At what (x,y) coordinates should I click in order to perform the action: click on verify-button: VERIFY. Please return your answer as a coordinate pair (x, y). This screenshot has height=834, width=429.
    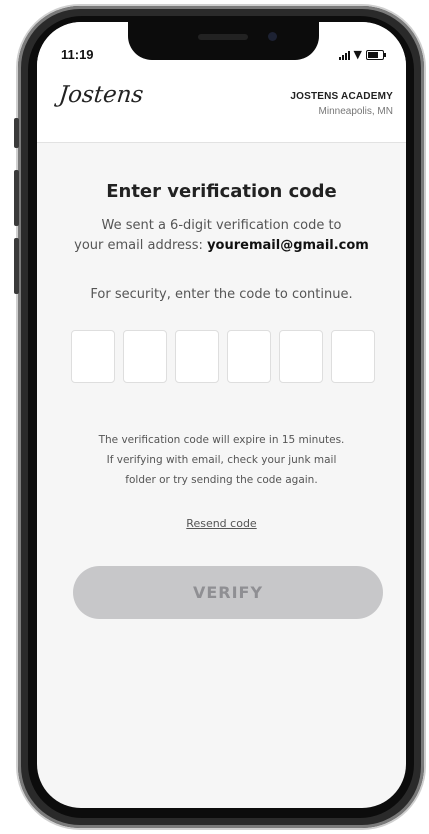
    Looking at the image, I should click on (228, 592).